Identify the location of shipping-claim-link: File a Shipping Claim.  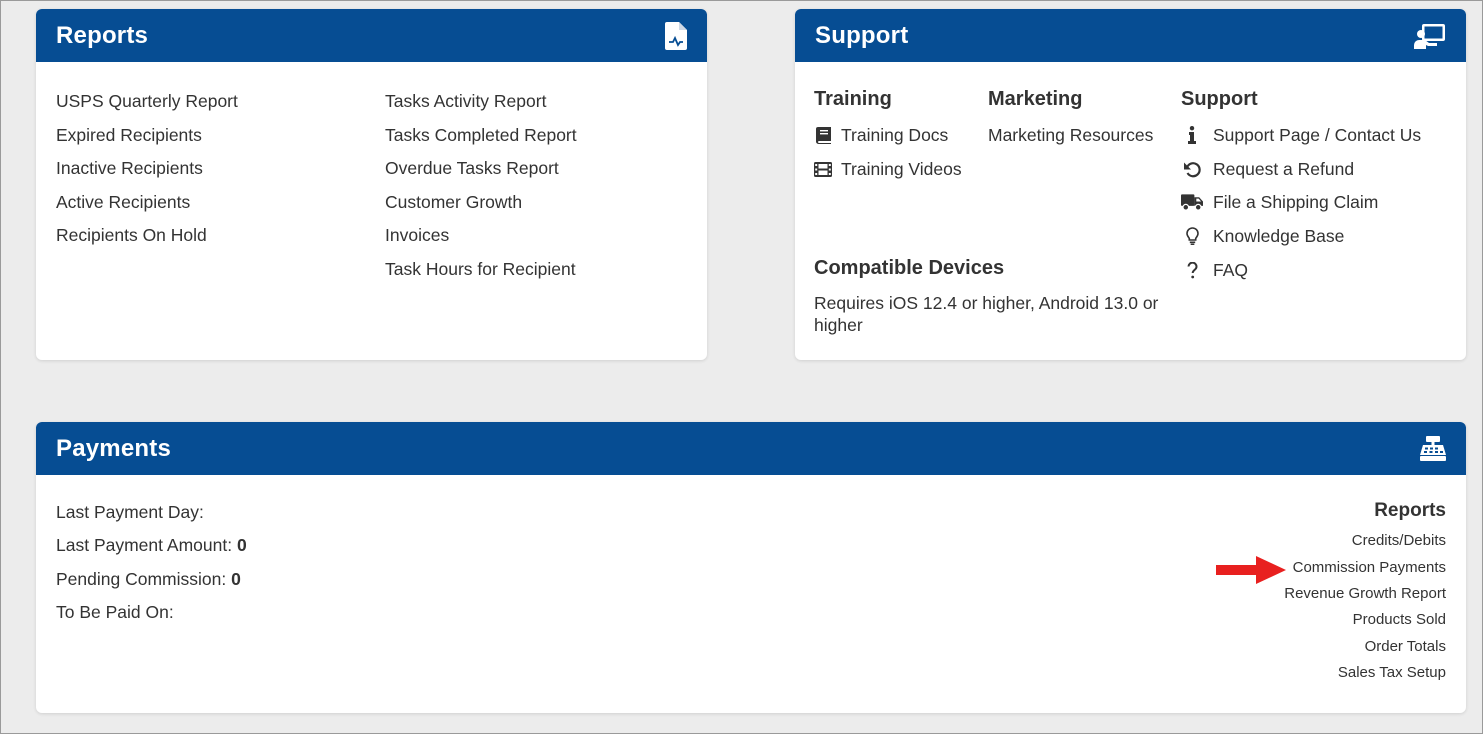
(1279, 202).